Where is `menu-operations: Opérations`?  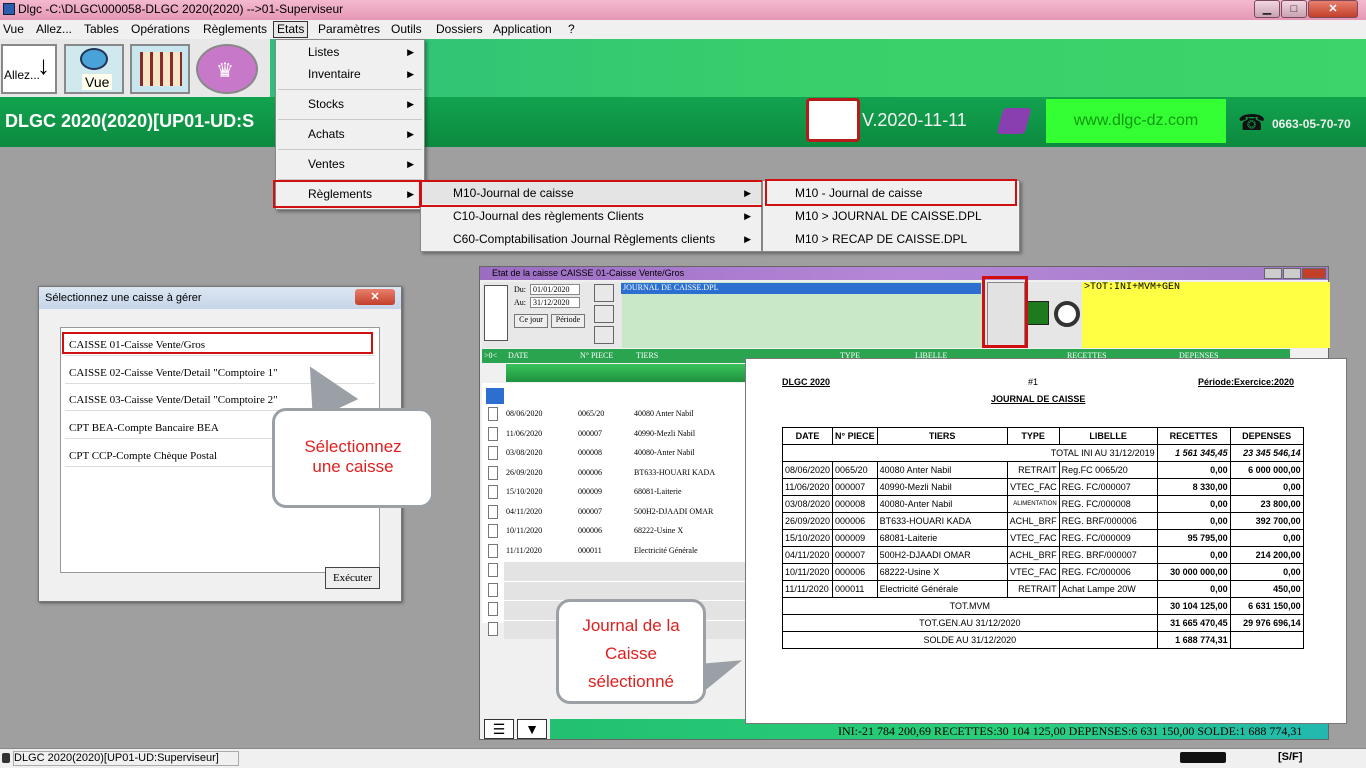 menu-operations: Opérations is located at coordinates (160, 29).